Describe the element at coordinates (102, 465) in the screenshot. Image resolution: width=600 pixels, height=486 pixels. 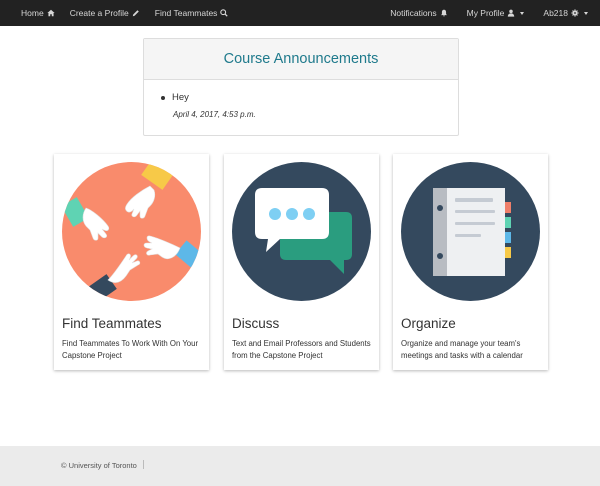
I see `footer-copyright: © University of Toronto` at that location.